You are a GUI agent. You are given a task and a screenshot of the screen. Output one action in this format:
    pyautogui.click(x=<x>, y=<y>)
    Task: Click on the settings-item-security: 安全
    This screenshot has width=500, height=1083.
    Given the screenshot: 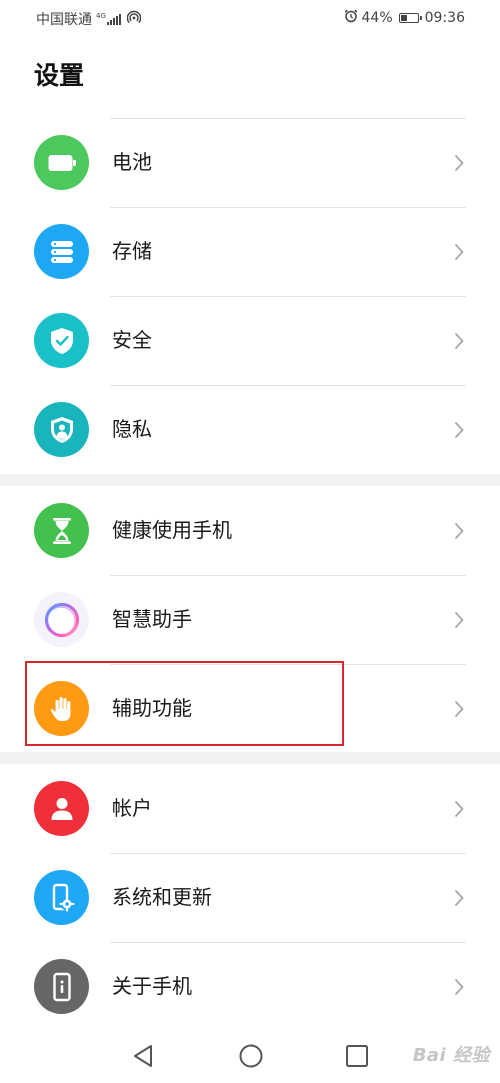 What is the action you would take?
    pyautogui.click(x=250, y=340)
    